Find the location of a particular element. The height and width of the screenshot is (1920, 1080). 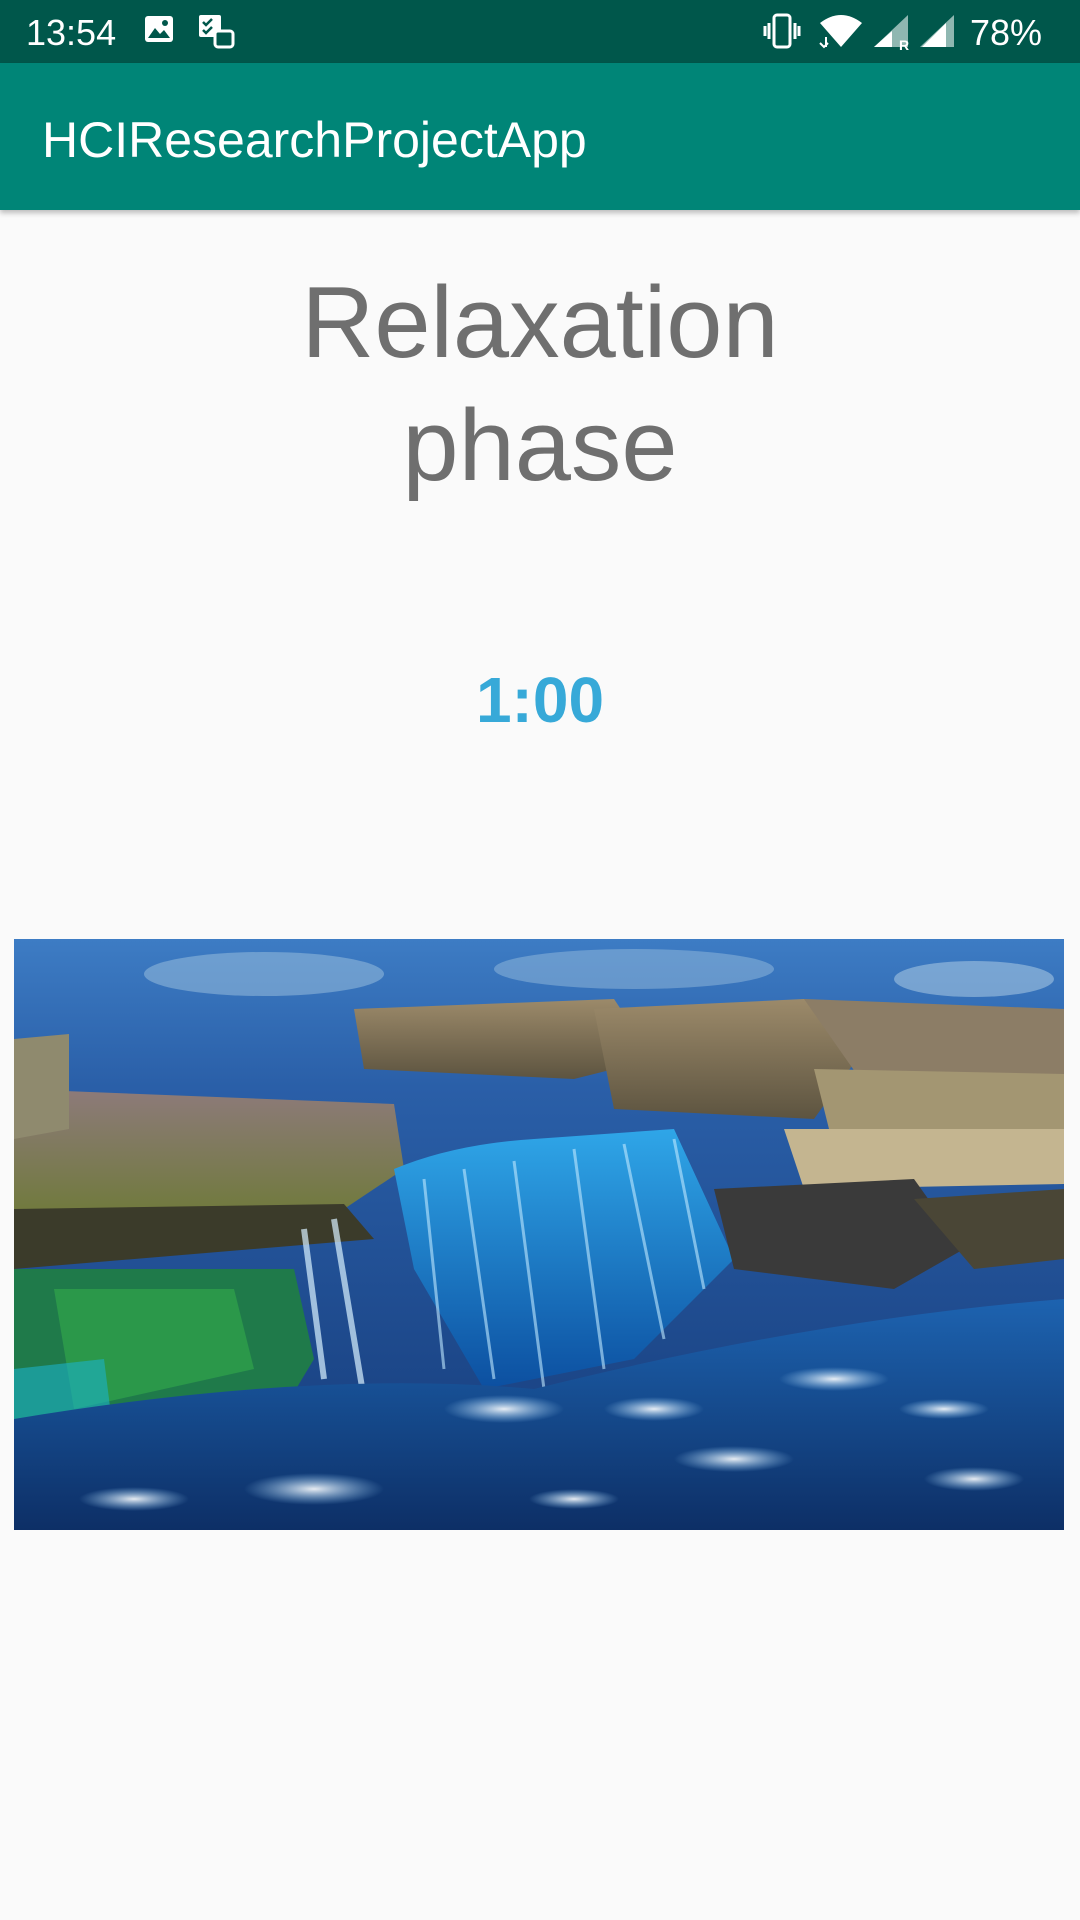

svg-text: R is located at coordinates (904, 44).